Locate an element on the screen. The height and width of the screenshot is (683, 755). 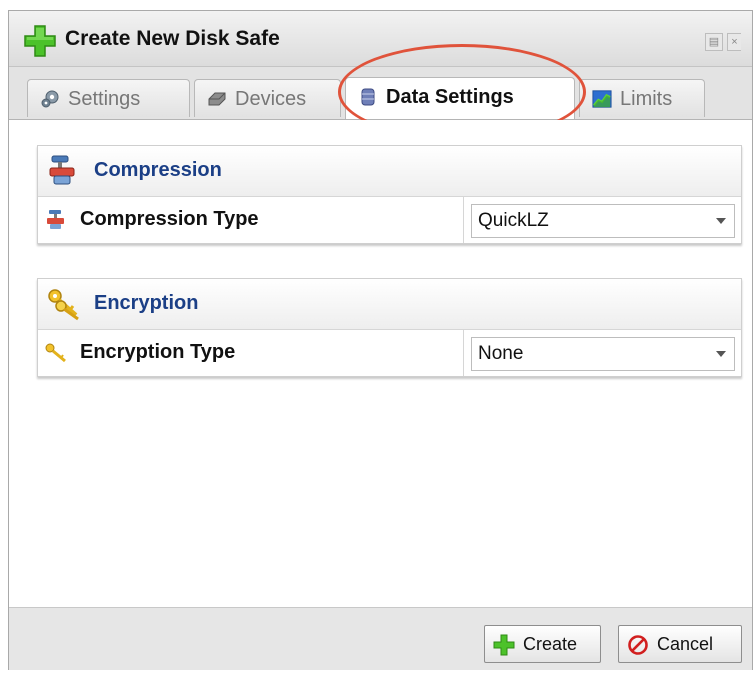
encryption-type-row: Encryption Type None is located at coordinates (389, 353).